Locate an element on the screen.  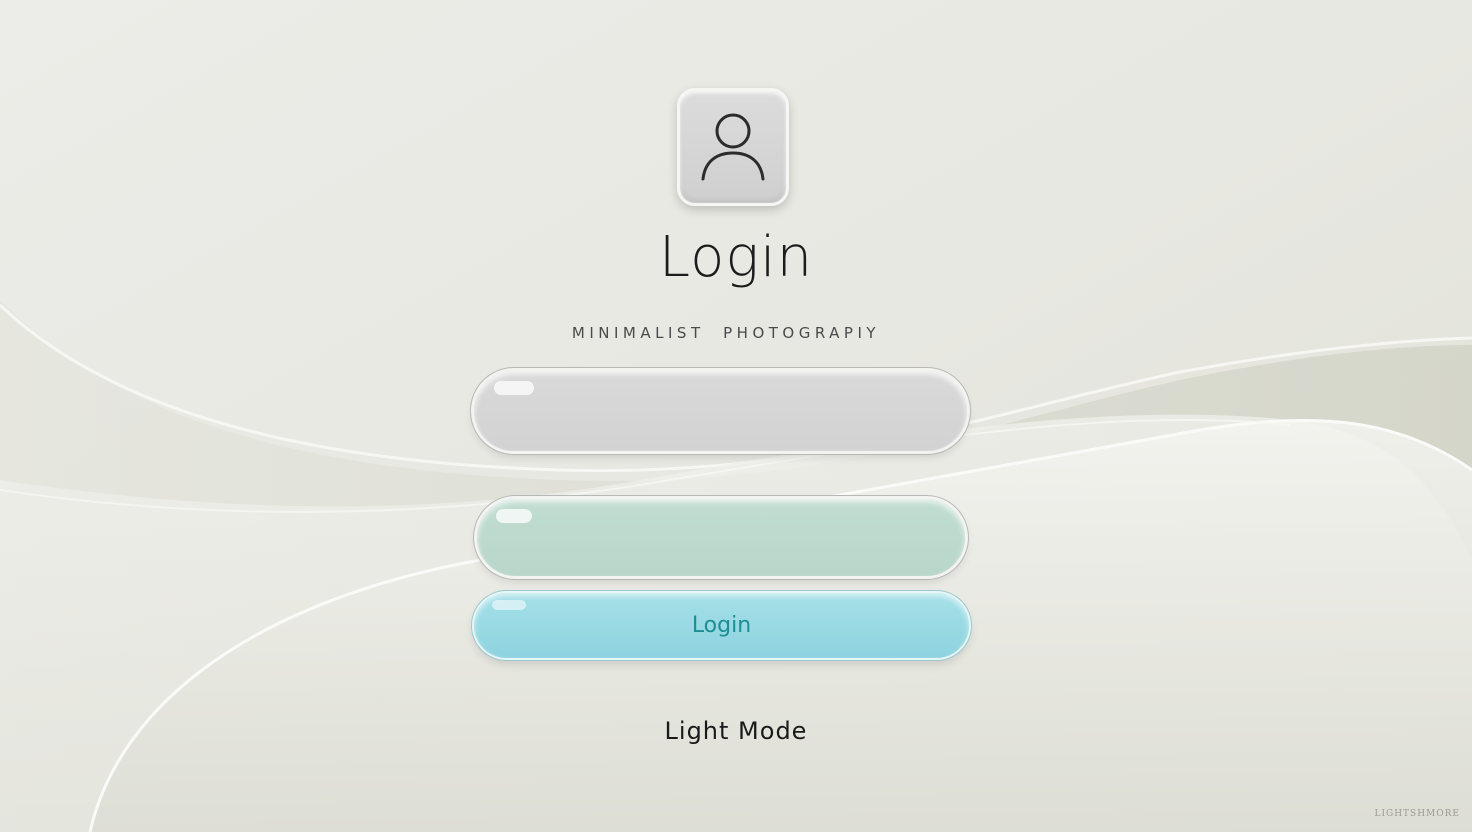
username-field is located at coordinates (720, 411).